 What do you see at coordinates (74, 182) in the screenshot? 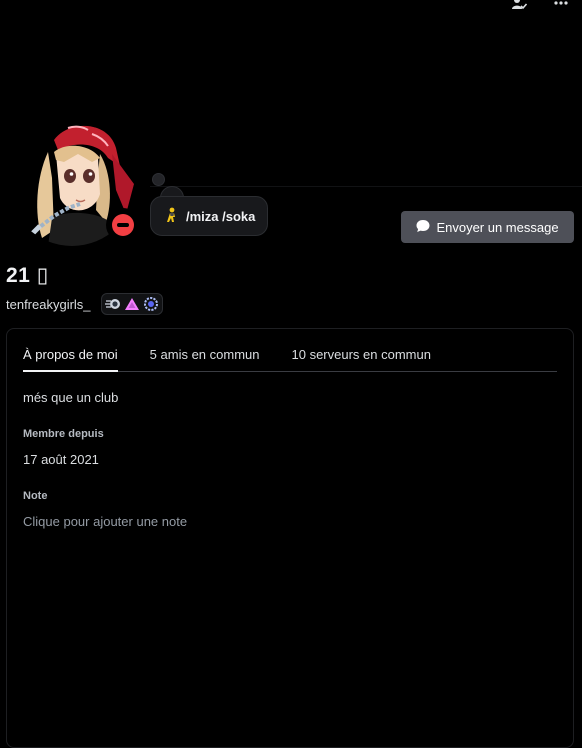
I see `avatar-container` at bounding box center [74, 182].